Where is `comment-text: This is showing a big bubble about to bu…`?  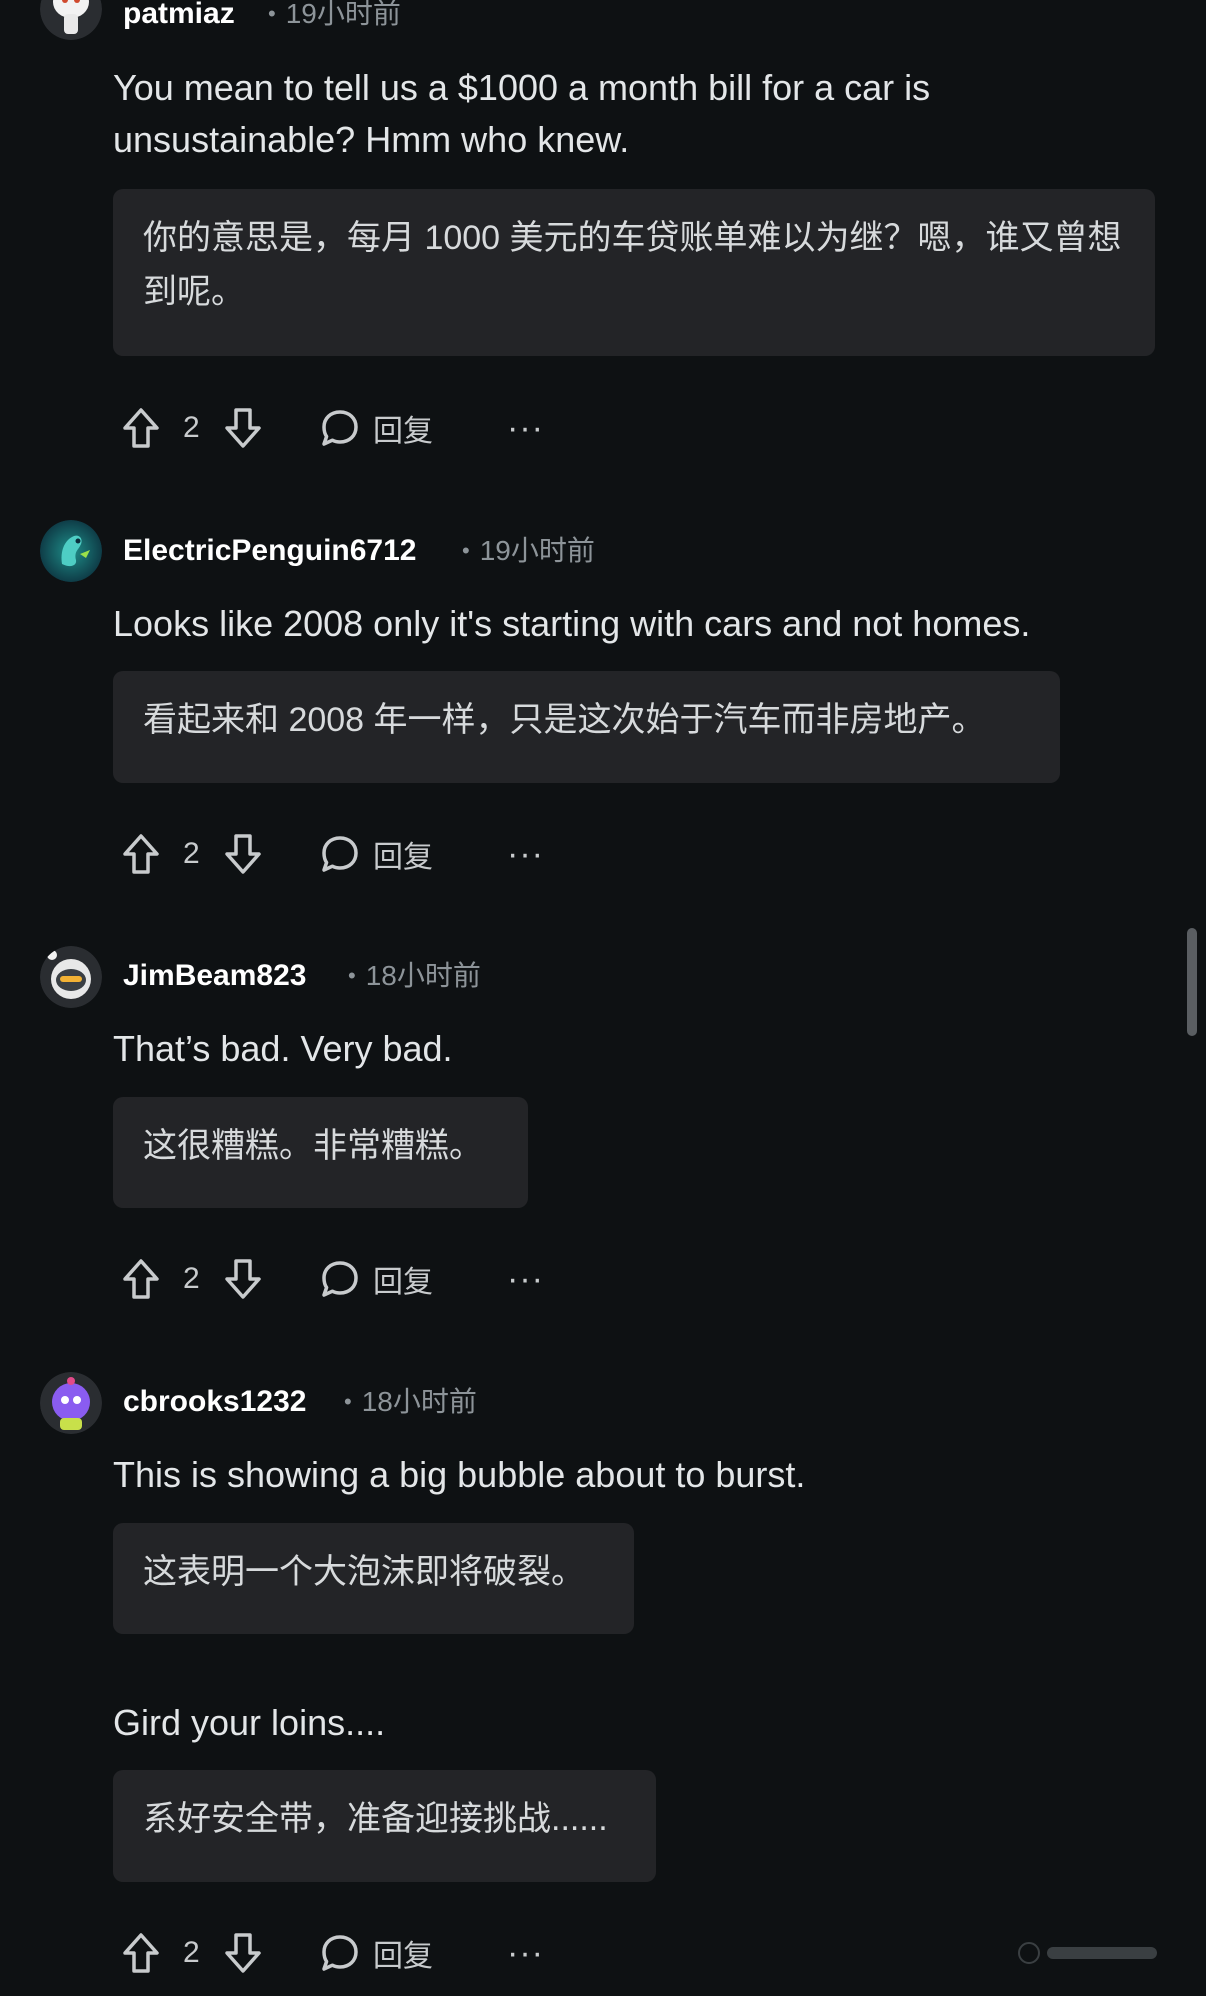
comment-text: This is showing a big bubble about to bu… is located at coordinates (459, 1474).